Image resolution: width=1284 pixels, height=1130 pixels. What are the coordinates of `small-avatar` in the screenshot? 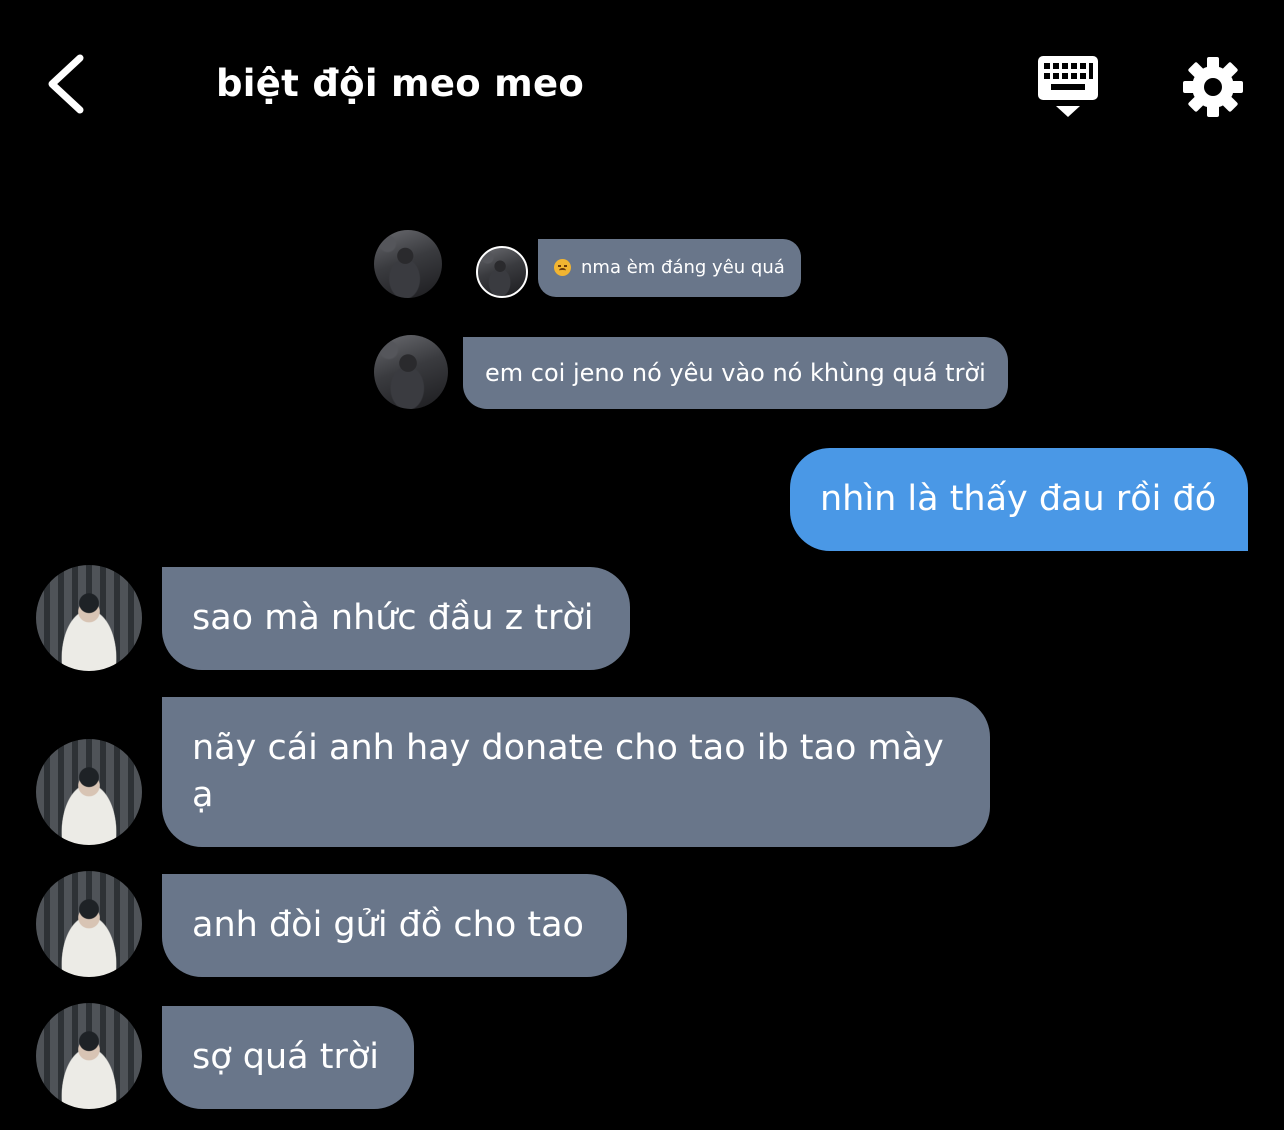 It's located at (502, 272).